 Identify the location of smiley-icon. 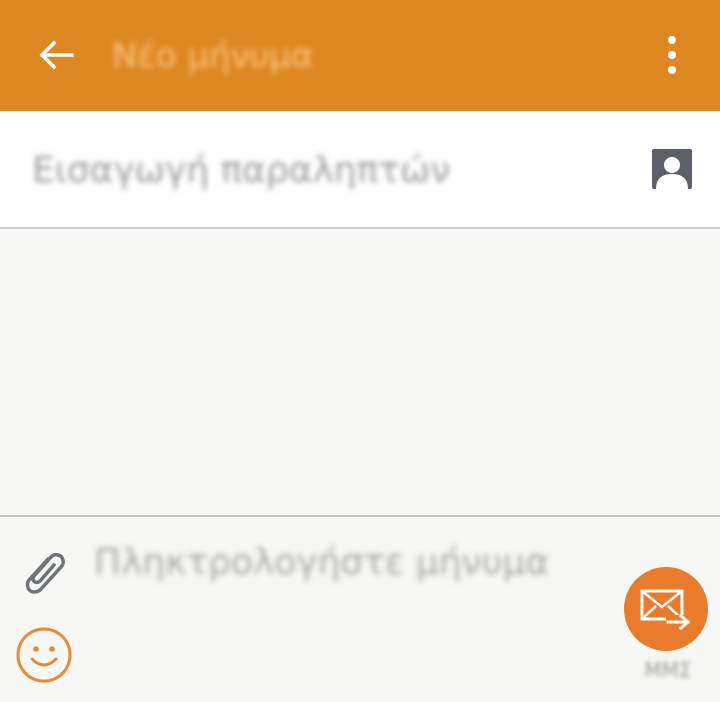
(44, 655).